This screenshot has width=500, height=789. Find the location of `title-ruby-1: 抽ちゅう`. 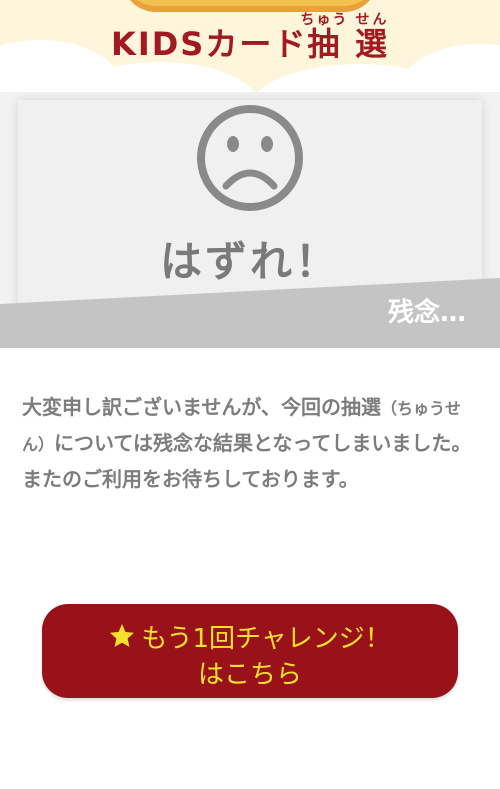

title-ruby-1: 抽ちゅう is located at coordinates (324, 37).